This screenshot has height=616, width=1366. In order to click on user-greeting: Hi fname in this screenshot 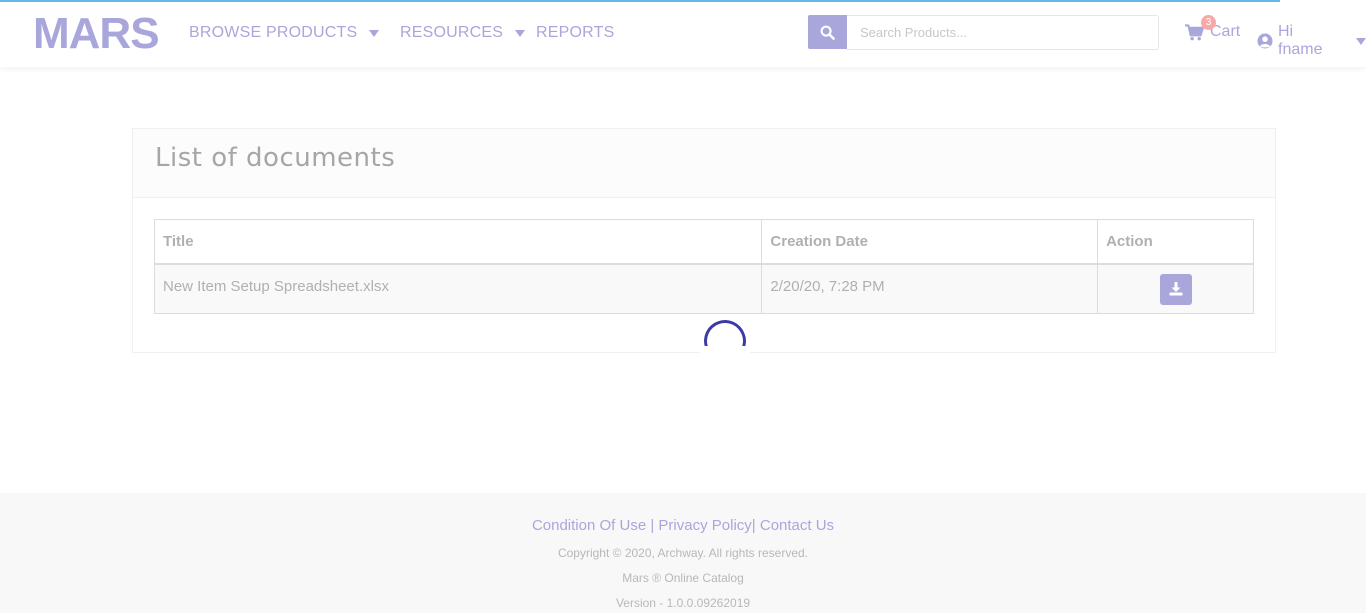, I will do `click(1300, 40)`.